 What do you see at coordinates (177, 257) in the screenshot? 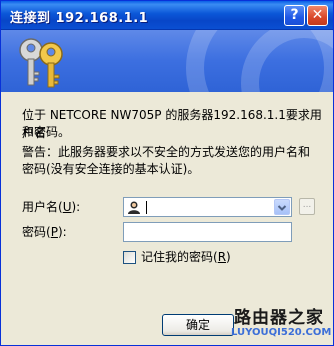
I see `remember-label-text: 记住我的密码` at bounding box center [177, 257].